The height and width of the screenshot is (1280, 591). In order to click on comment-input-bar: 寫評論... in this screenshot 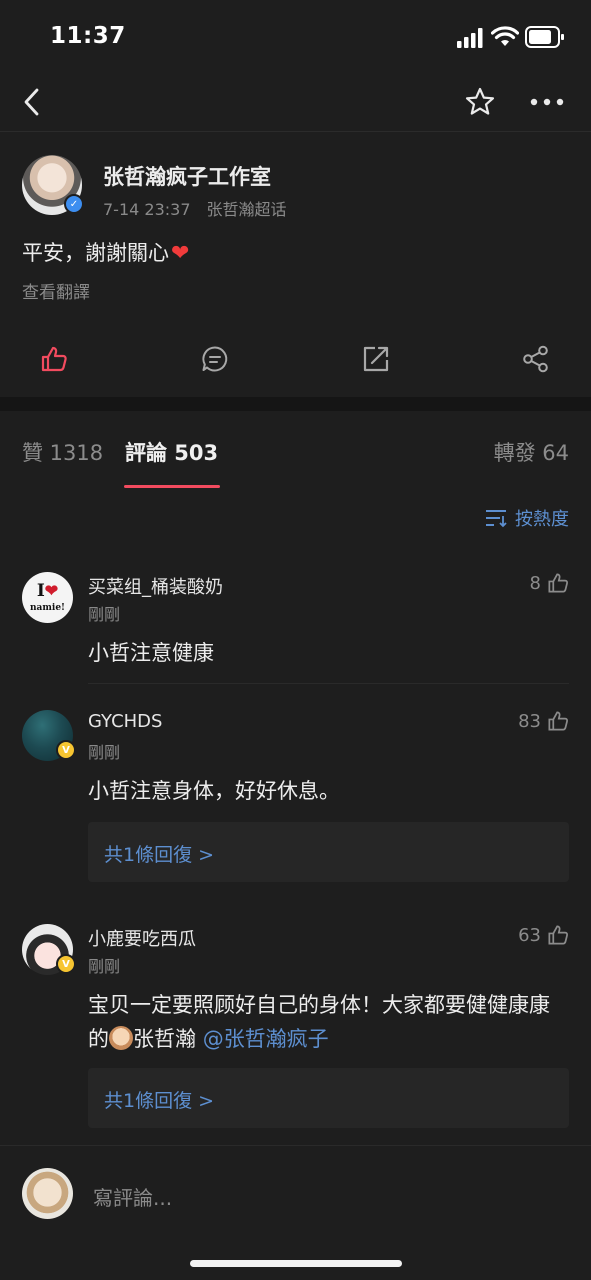, I will do `click(295, 1192)`.